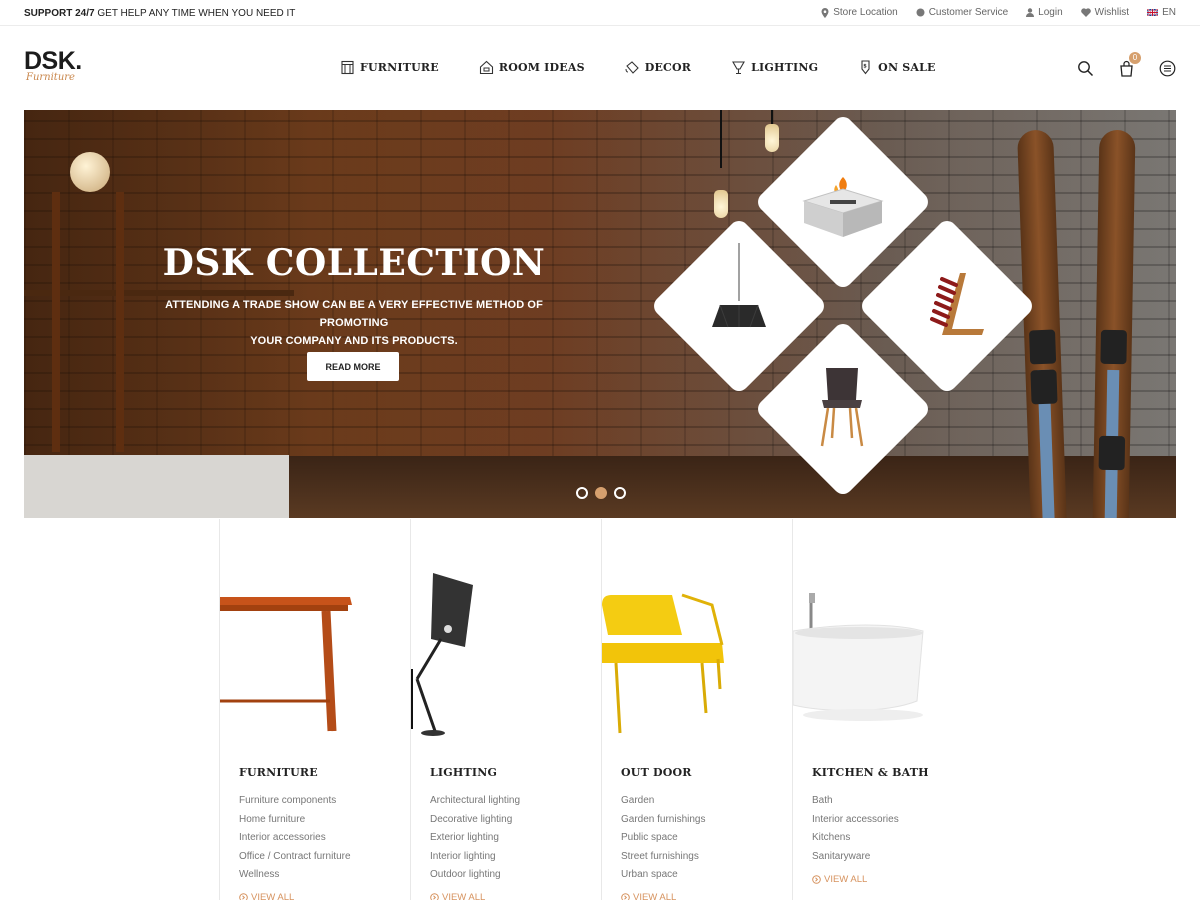 The width and height of the screenshot is (1200, 900). I want to click on hero-stand, so click(88, 322).